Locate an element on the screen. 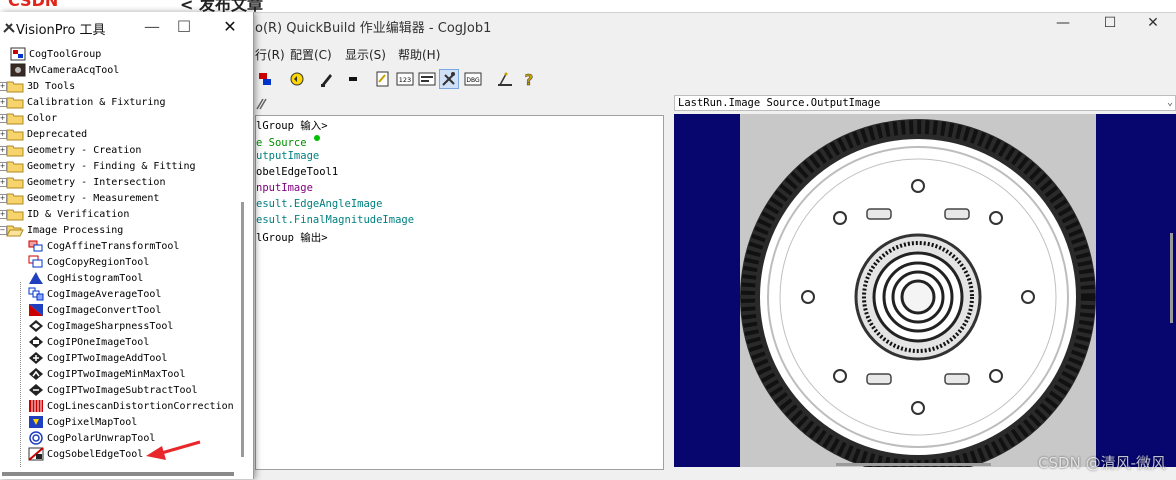 Image resolution: width=1176 pixels, height=480 pixels. collapse-icon: − is located at coordinates (3, 230).